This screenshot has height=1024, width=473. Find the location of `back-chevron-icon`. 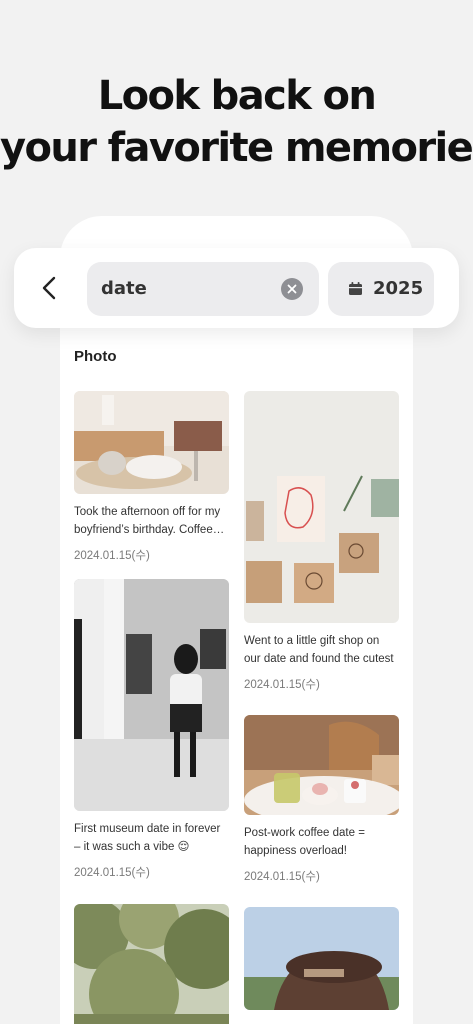

back-chevron-icon is located at coordinates (49, 288).